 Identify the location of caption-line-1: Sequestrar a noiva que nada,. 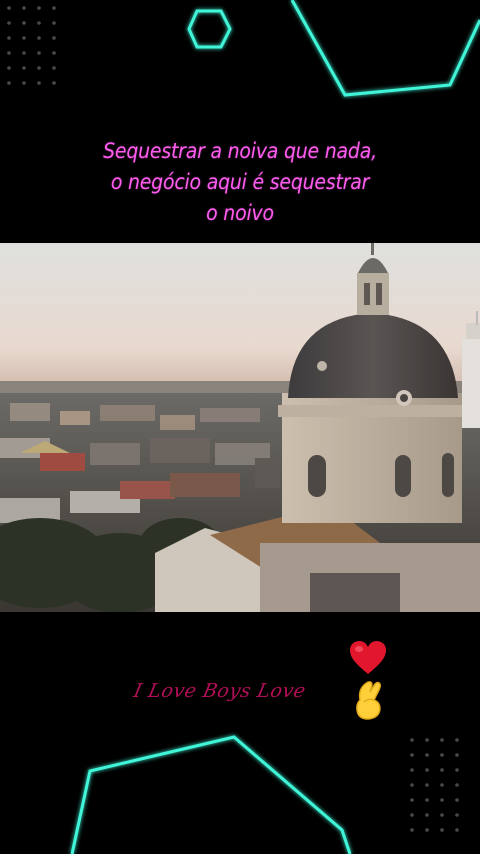
(240, 151).